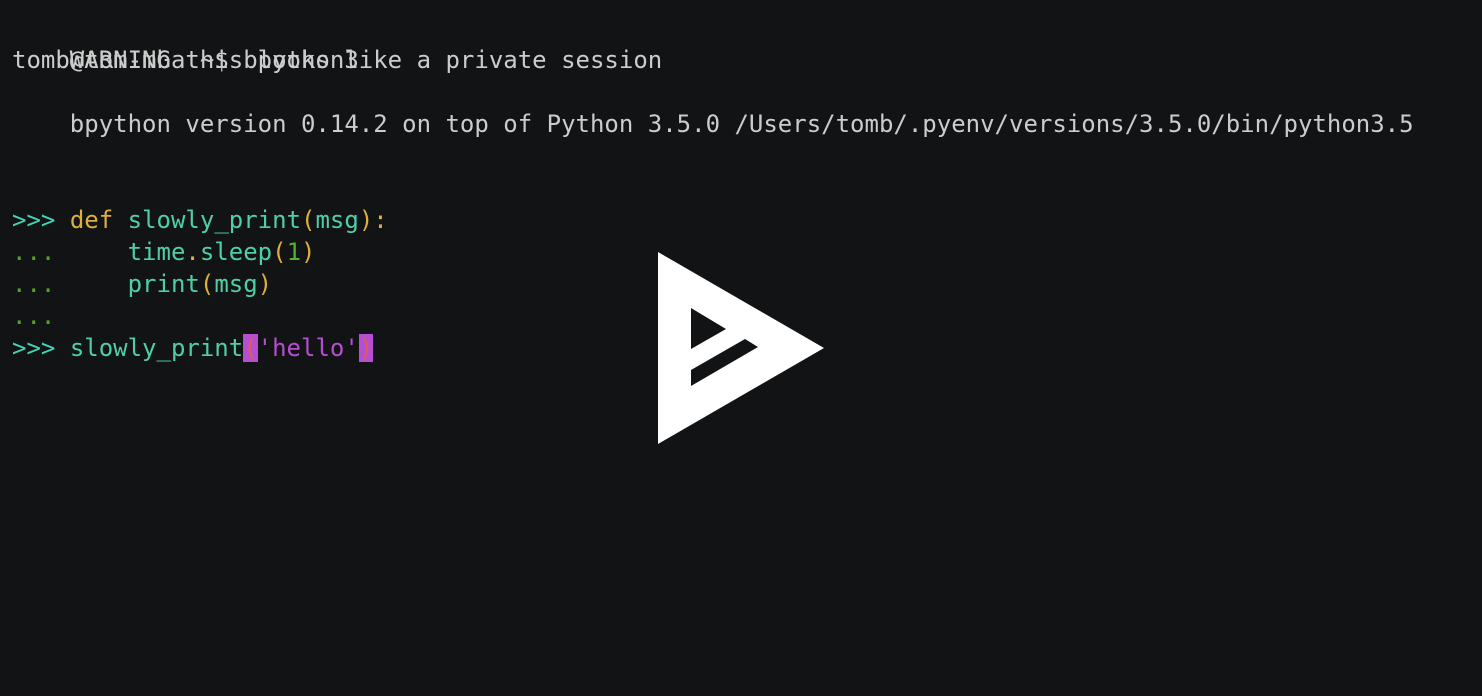 Image resolution: width=1482 pixels, height=696 pixels. I want to click on asciinema-play-icon, so click(741, 348).